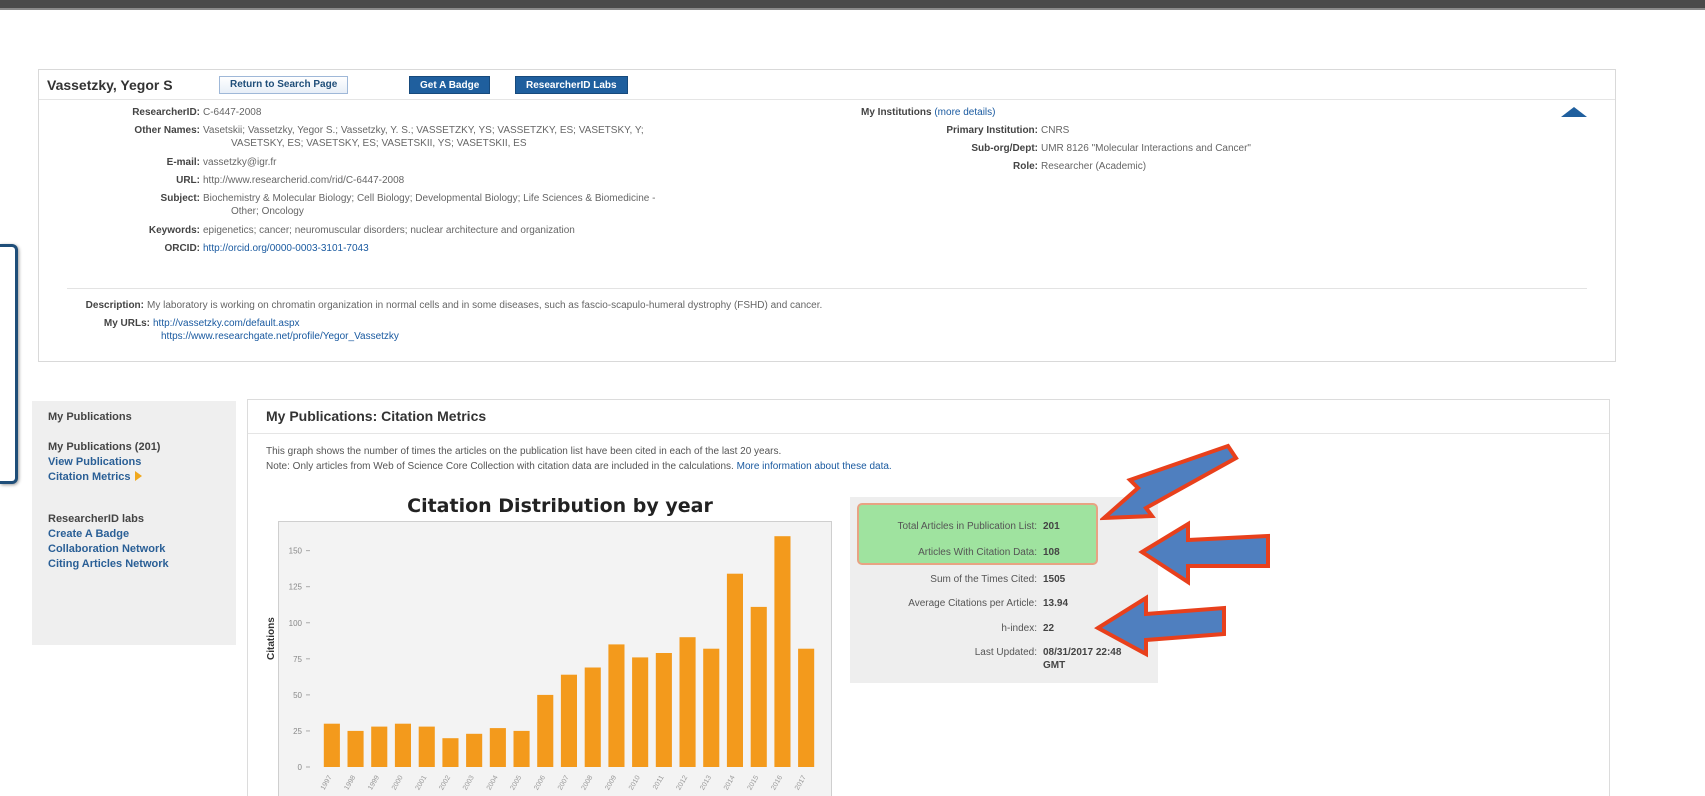  I want to click on y-tick-label: 125, so click(296, 587).